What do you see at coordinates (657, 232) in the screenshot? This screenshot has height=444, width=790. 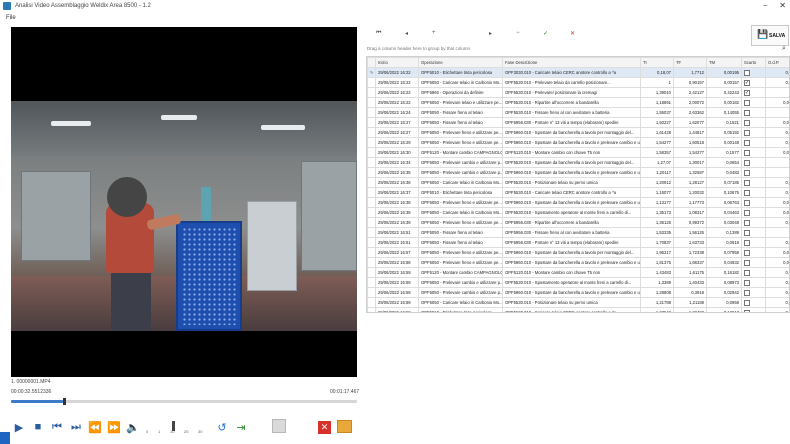 I see `cell-ti: 1,53335` at bounding box center [657, 232].